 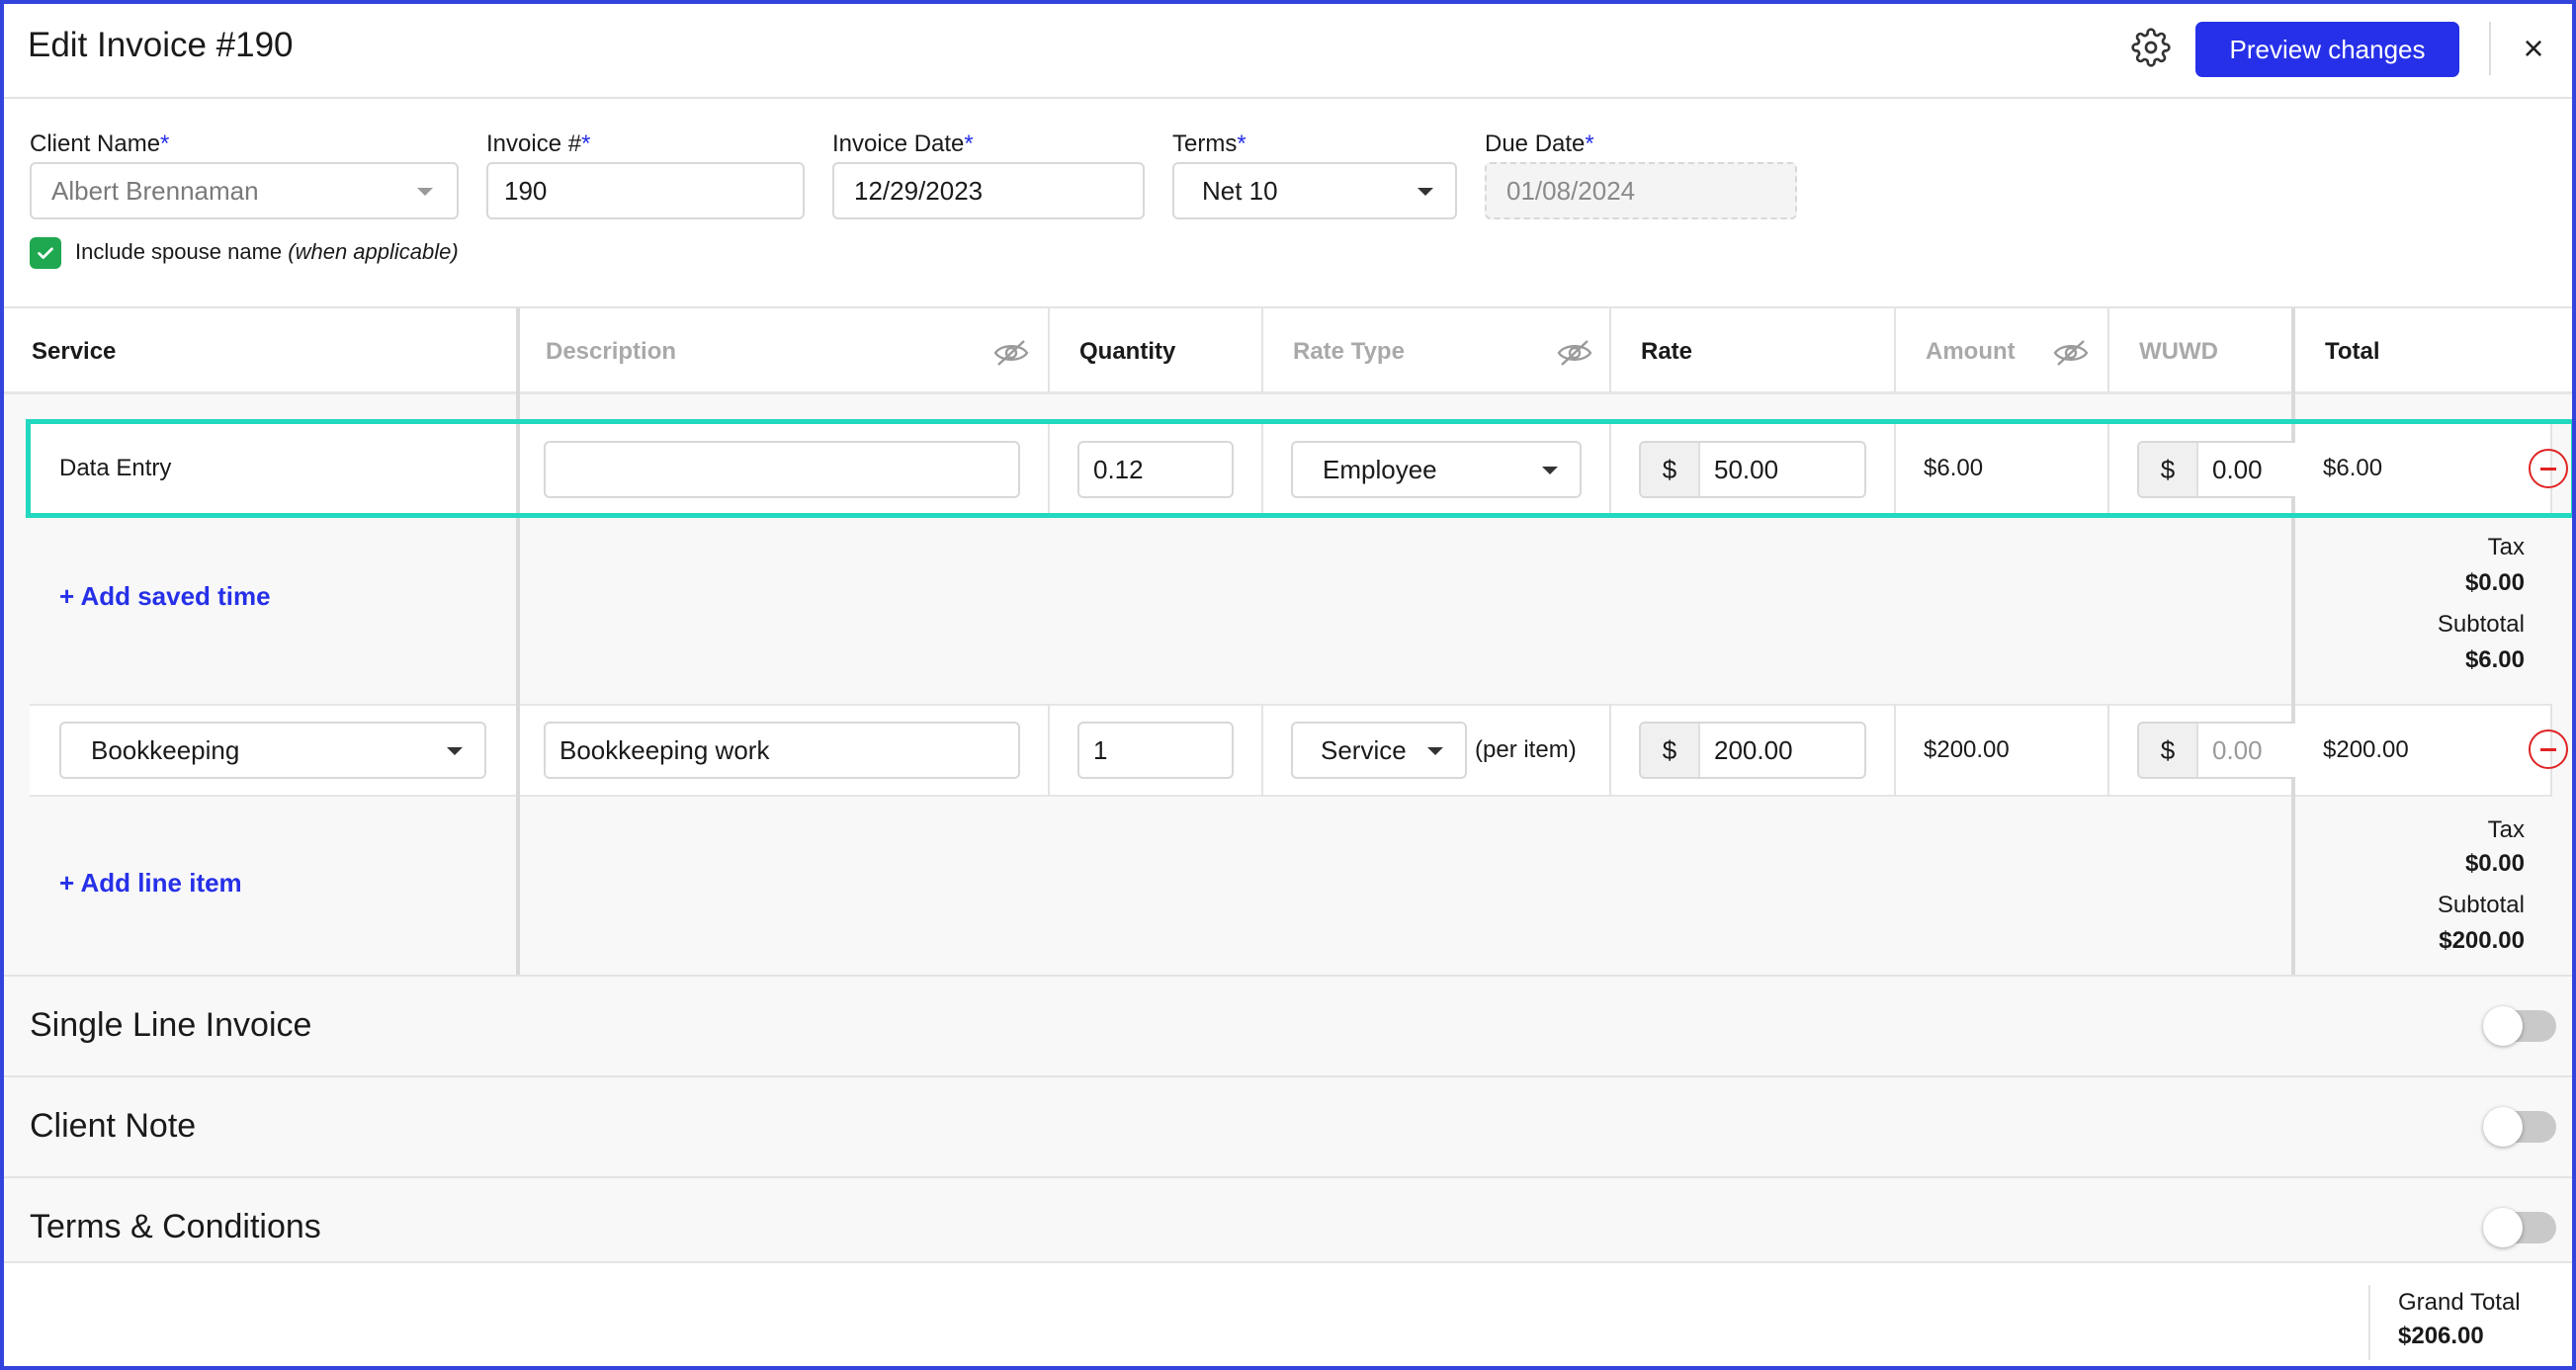 What do you see at coordinates (74, 351) in the screenshot?
I see `service-header: Service` at bounding box center [74, 351].